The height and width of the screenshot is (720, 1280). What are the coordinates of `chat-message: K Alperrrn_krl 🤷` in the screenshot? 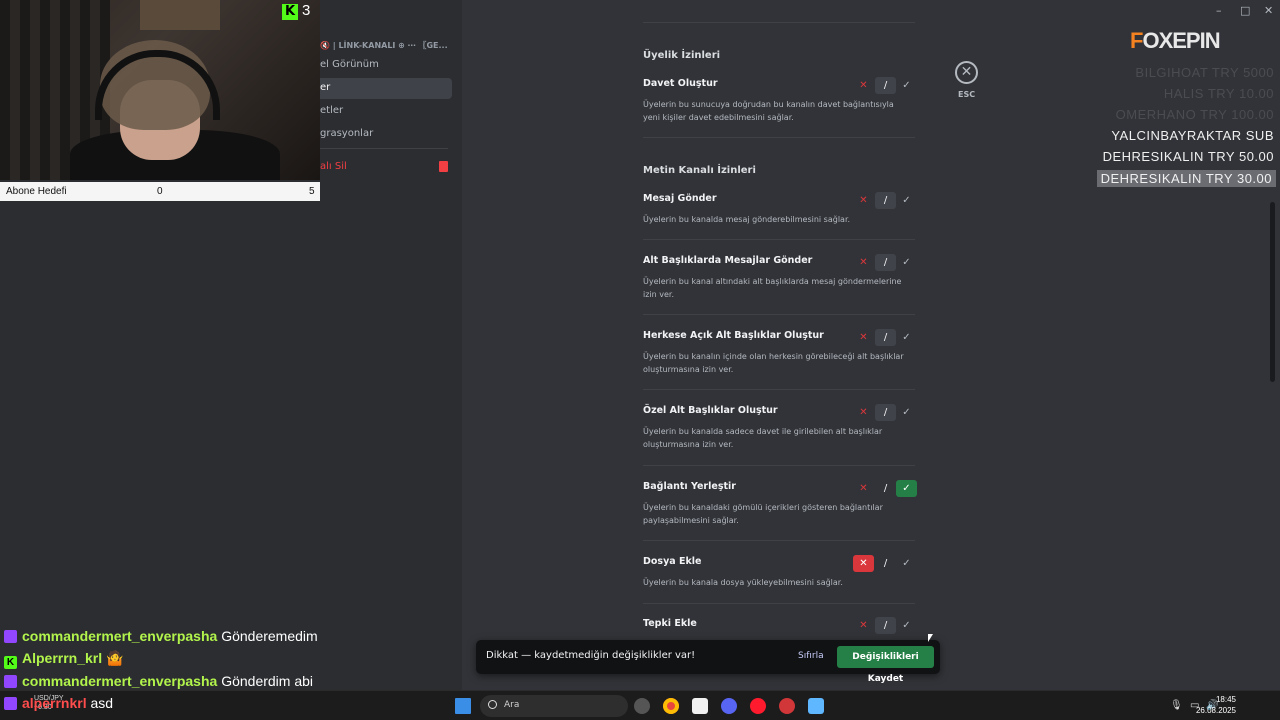 It's located at (63, 659).